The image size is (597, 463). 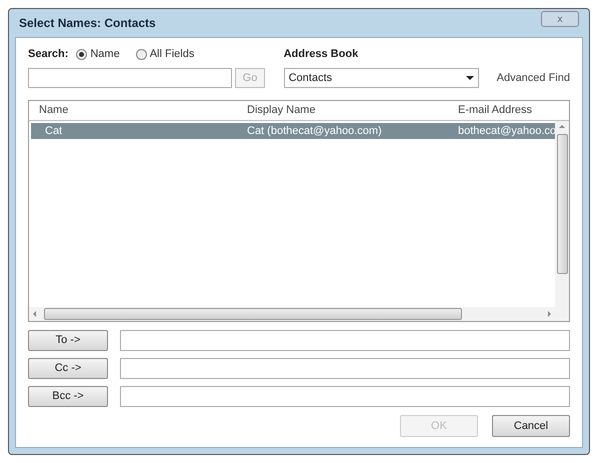 I want to click on column-header: Name, so click(x=136, y=110).